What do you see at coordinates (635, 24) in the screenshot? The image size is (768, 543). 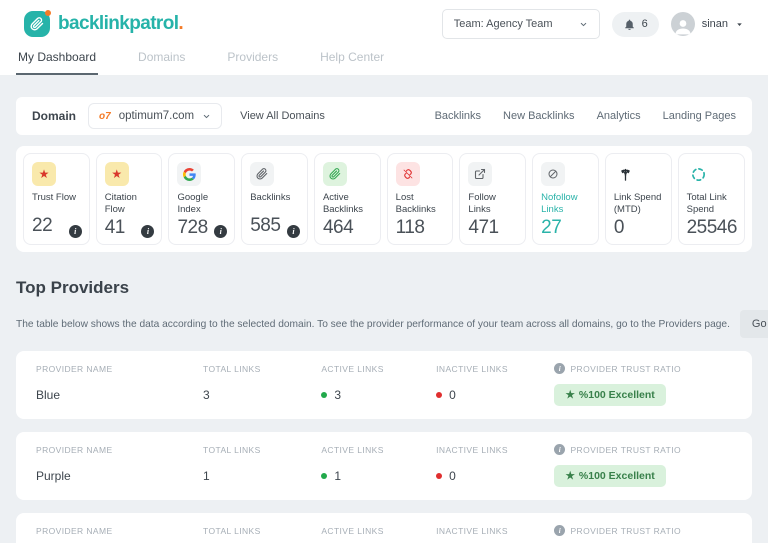 I see `notifications-button: 6` at bounding box center [635, 24].